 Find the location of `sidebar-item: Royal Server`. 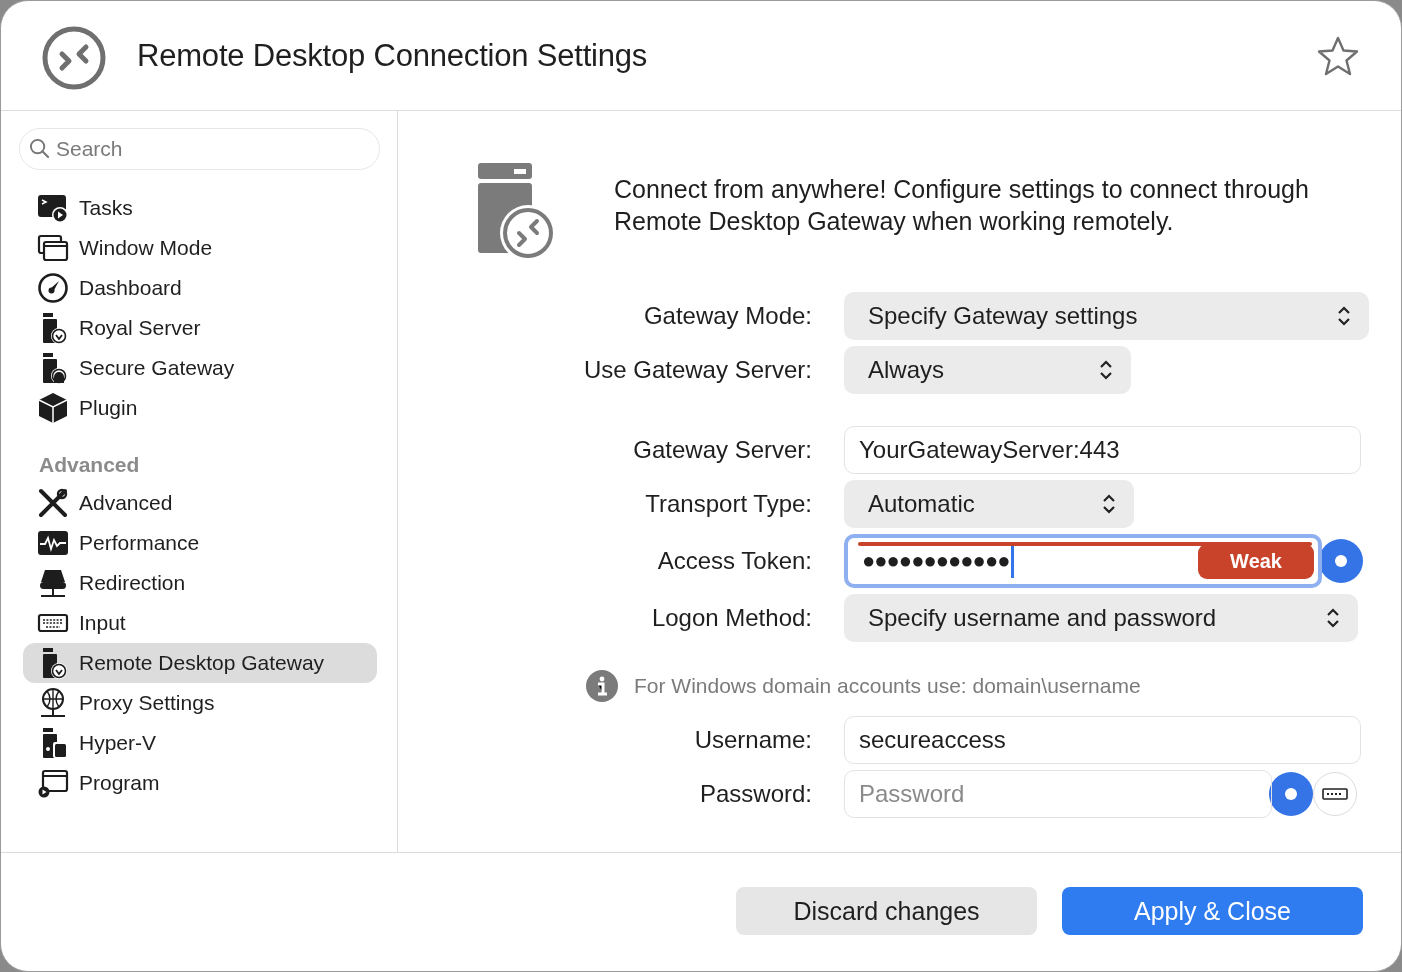

sidebar-item: Royal Server is located at coordinates (200, 328).